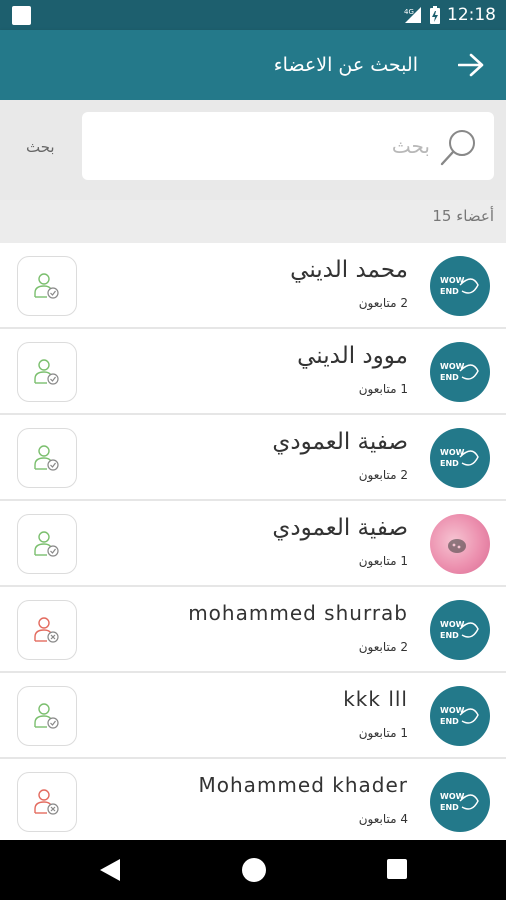 The image size is (506, 900). What do you see at coordinates (349, 270) in the screenshot?
I see `member-name: محمد الديني` at bounding box center [349, 270].